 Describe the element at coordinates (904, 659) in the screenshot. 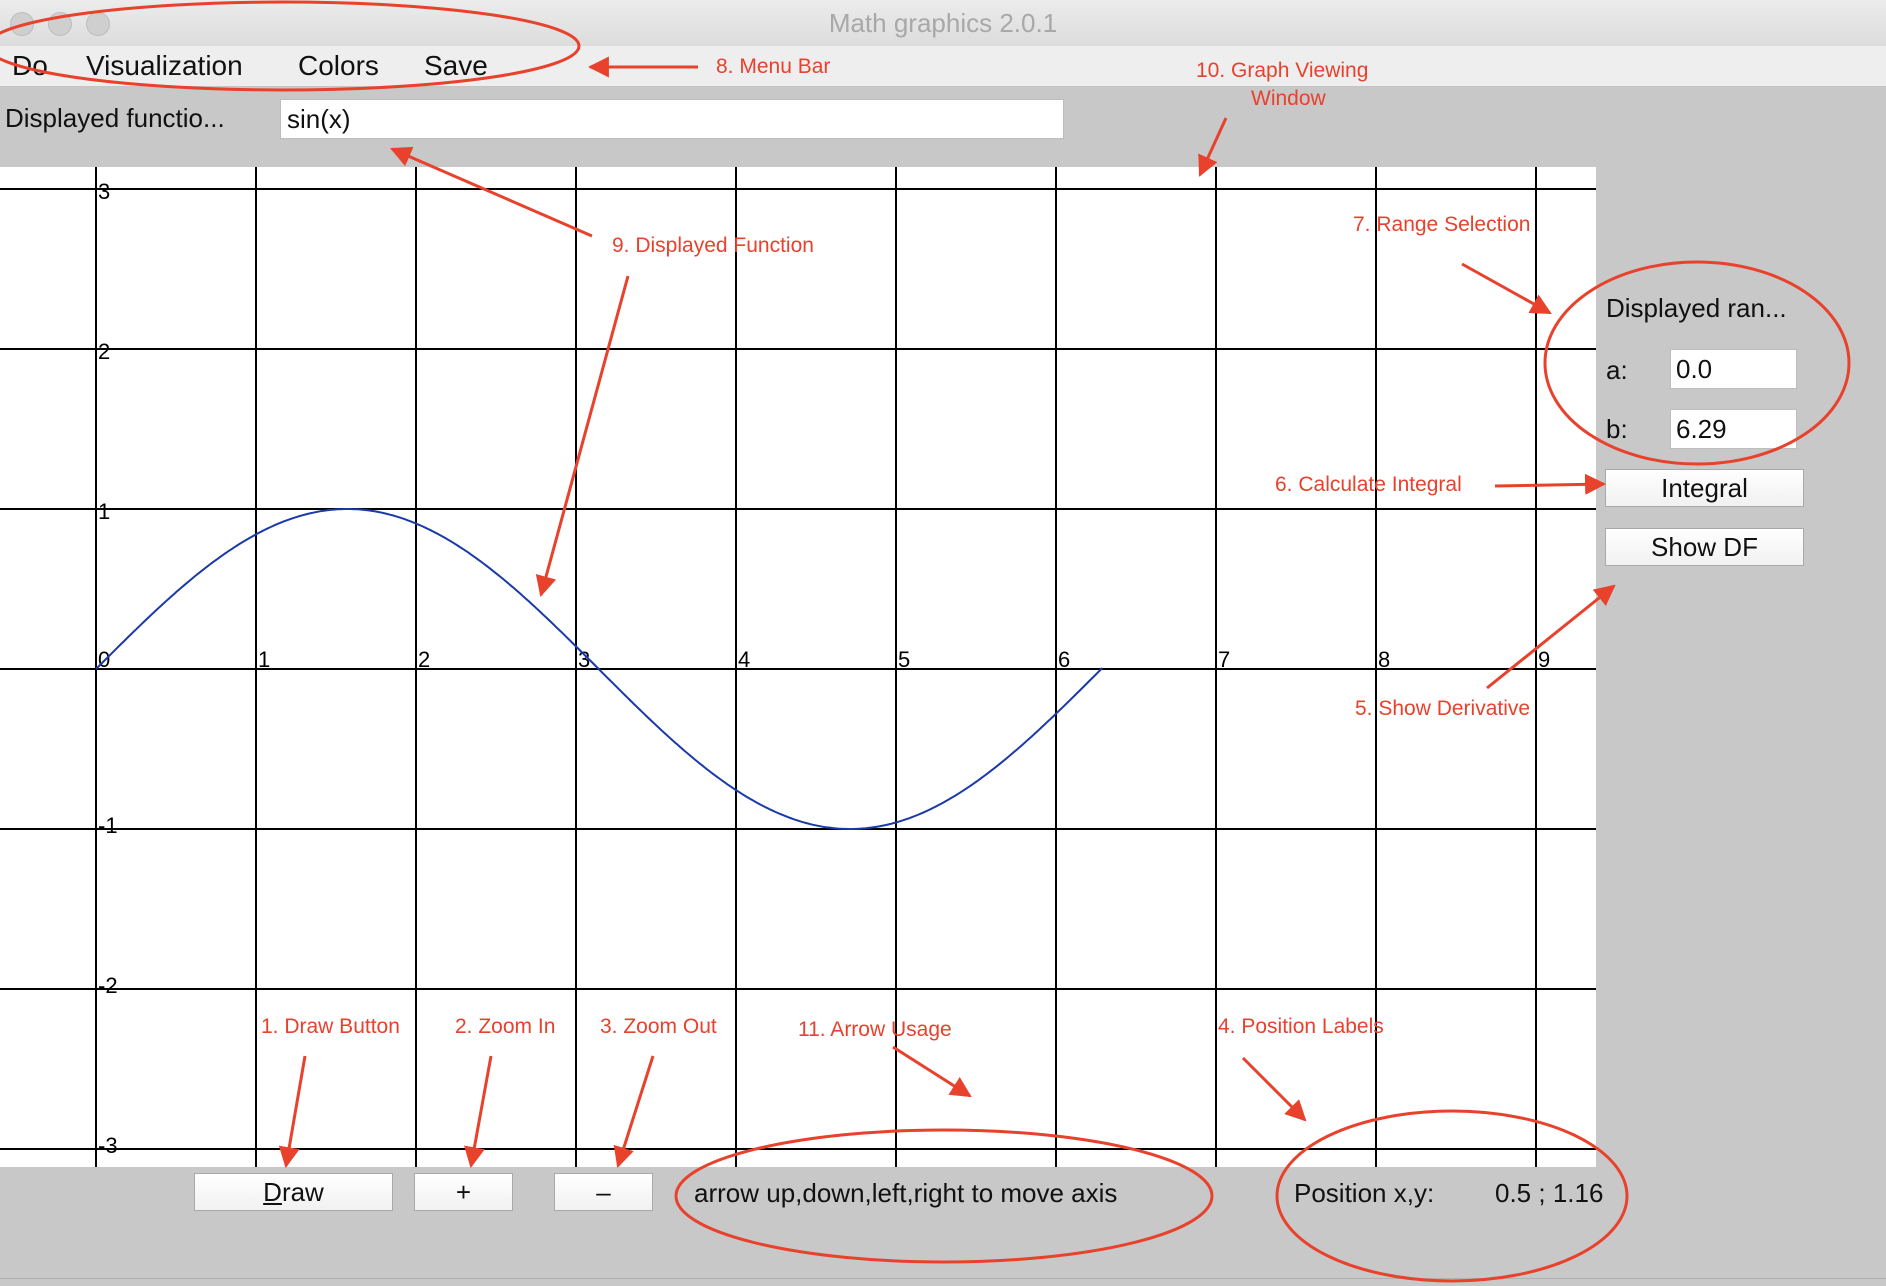

I see `x-tick-label: 5` at that location.